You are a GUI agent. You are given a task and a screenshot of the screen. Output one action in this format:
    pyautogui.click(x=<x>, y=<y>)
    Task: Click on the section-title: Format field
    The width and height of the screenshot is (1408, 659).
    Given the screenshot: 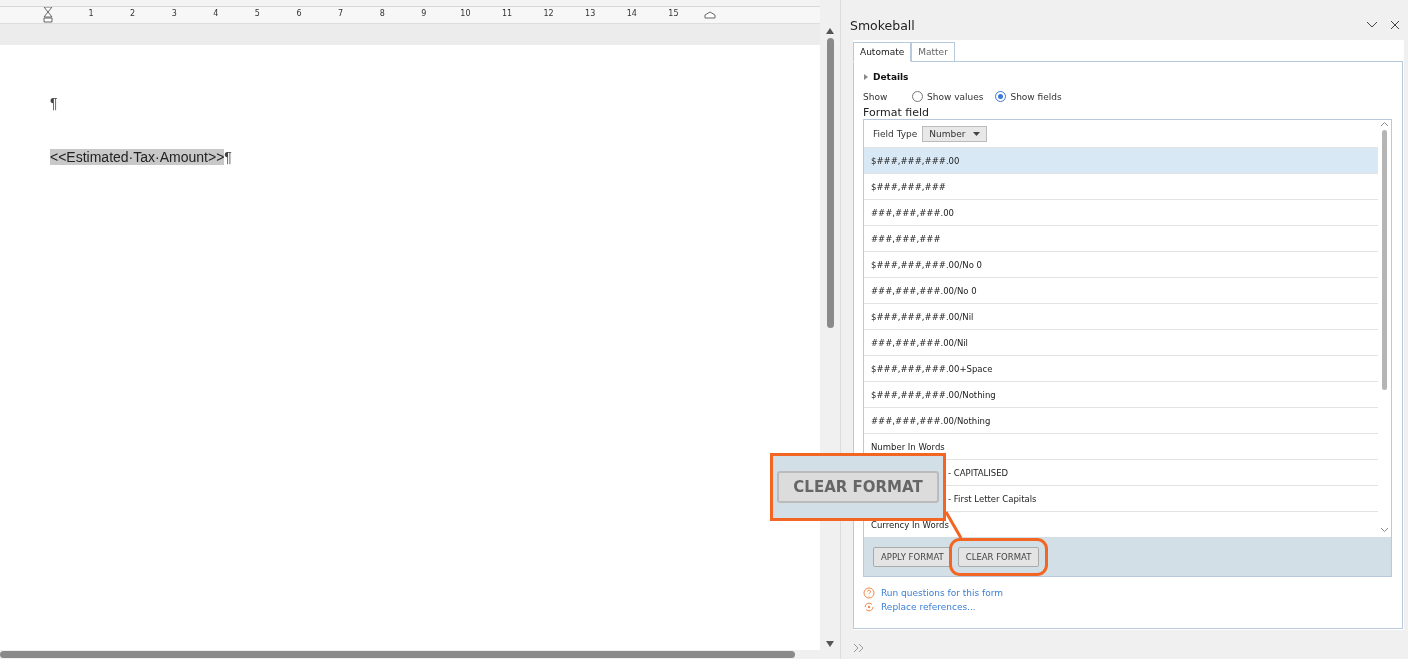 What is the action you would take?
    pyautogui.click(x=896, y=112)
    